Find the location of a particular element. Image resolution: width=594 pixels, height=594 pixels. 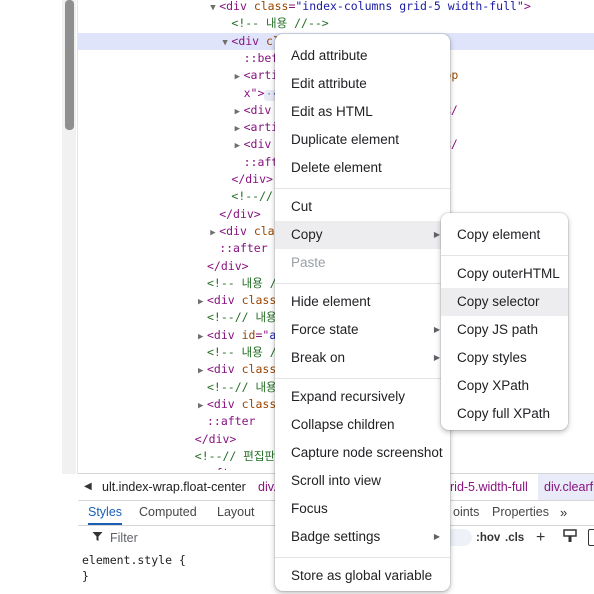

copy-menu-item-copy-js-path: Copy JS path is located at coordinates (504, 330).